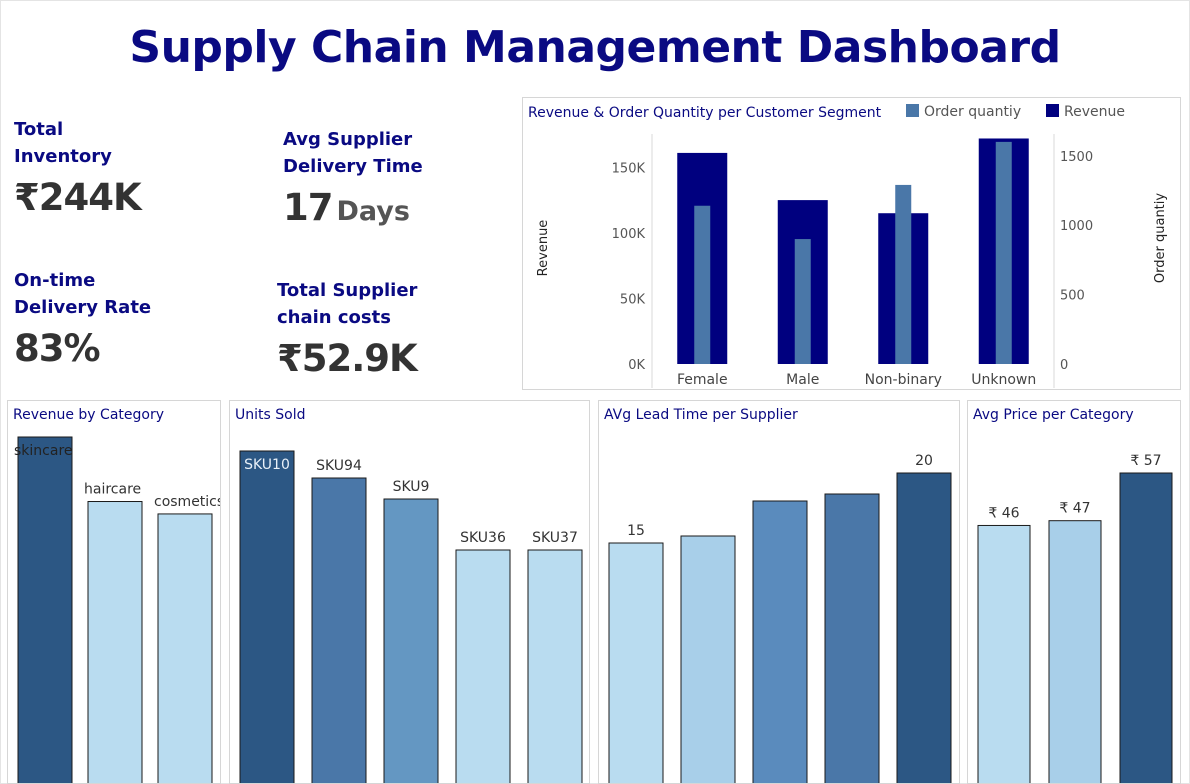  Describe the element at coordinates (903, 380) in the screenshot. I see `x-tick-label: Non-binary` at that location.